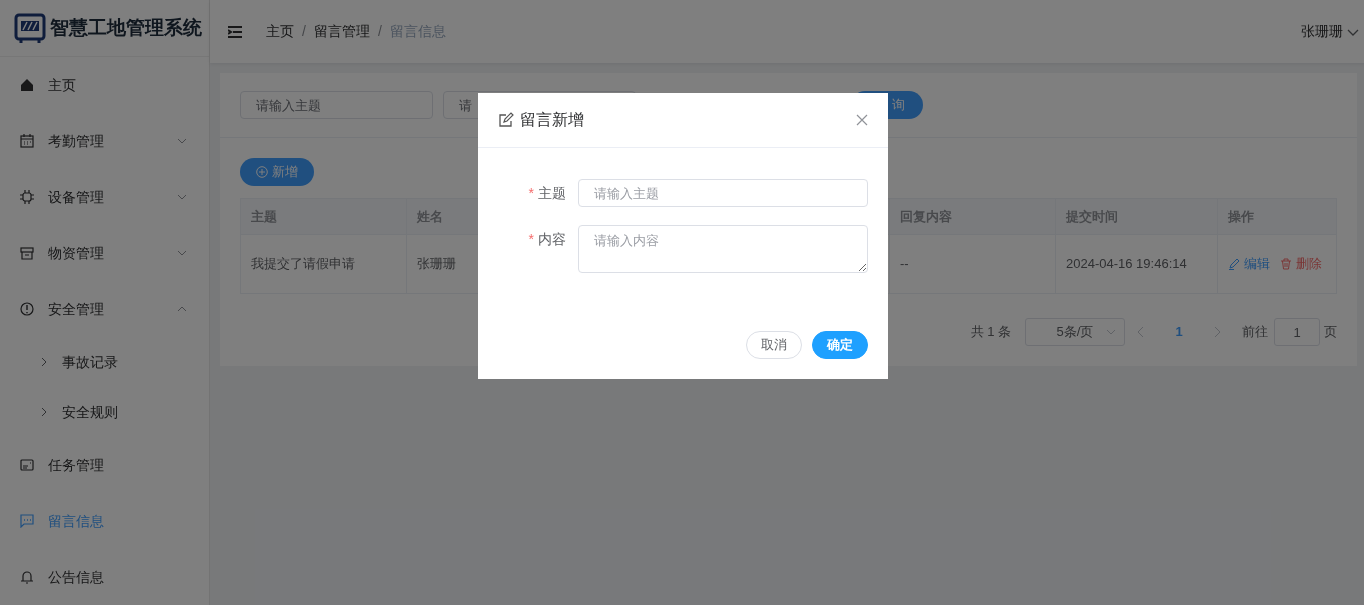  I want to click on total-count: 共 1 条, so click(990, 332).